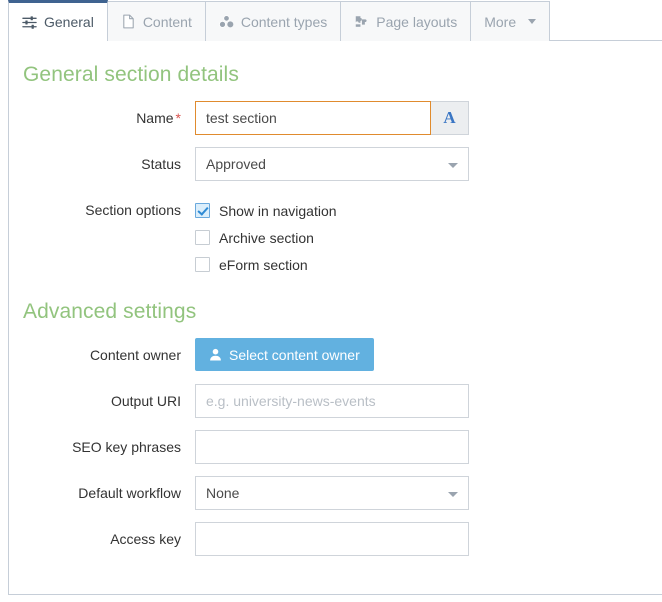 Image resolution: width=662 pixels, height=602 pixels. Describe the element at coordinates (294, 354) in the screenshot. I see `select-content-owner-label: Select content owner` at that location.